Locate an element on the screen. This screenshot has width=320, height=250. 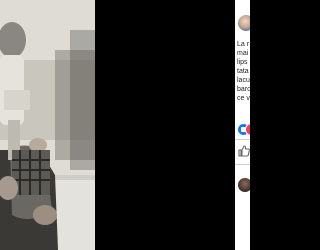
thumbs-up-outline-icon is located at coordinates (244, 151).